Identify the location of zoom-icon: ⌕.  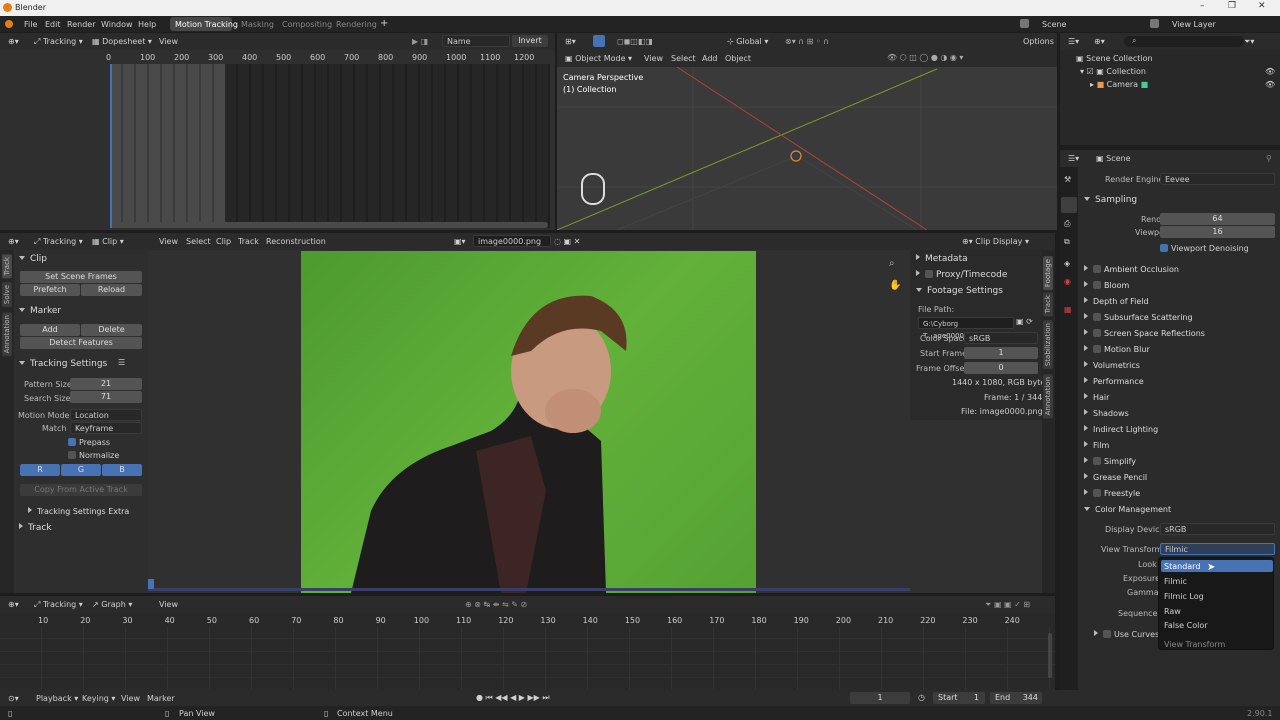
(892, 263).